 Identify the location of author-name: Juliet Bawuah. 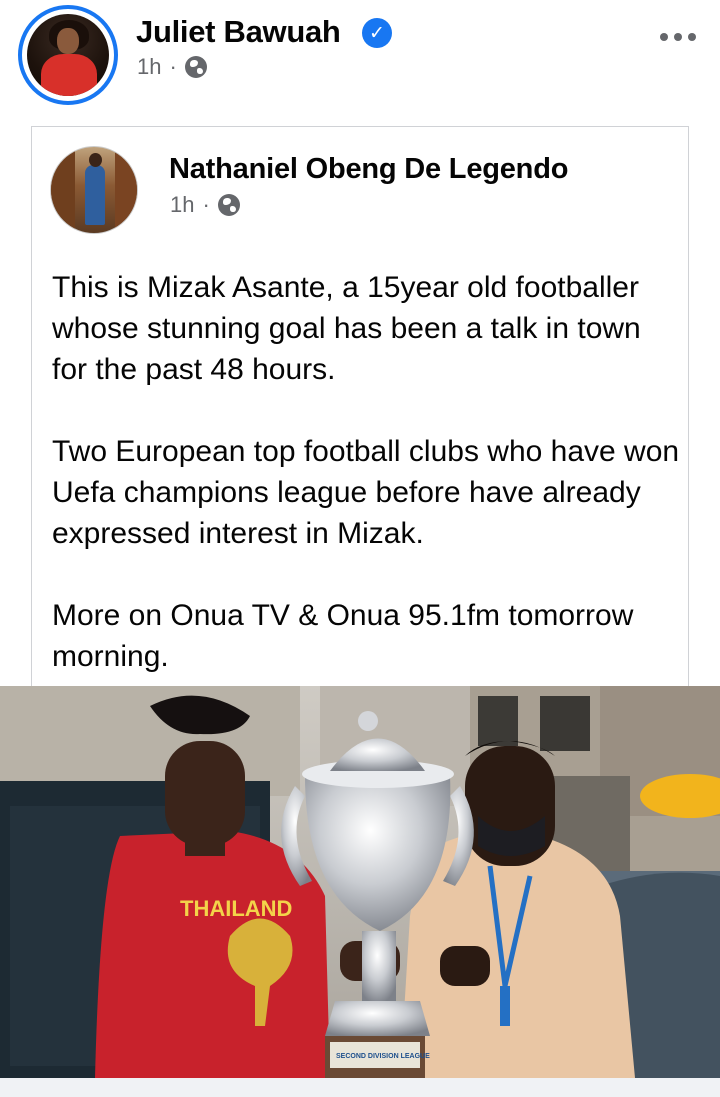
(238, 32).